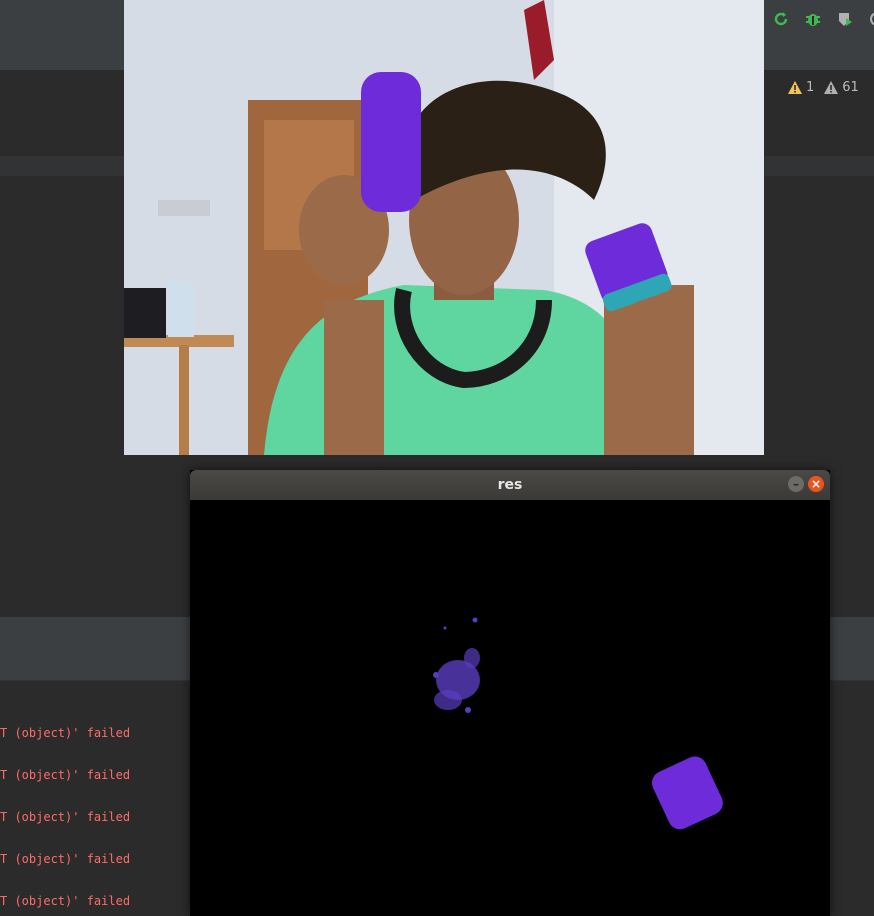 This screenshot has width=874, height=916. What do you see at coordinates (870, 19) in the screenshot?
I see `run-icon` at bounding box center [870, 19].